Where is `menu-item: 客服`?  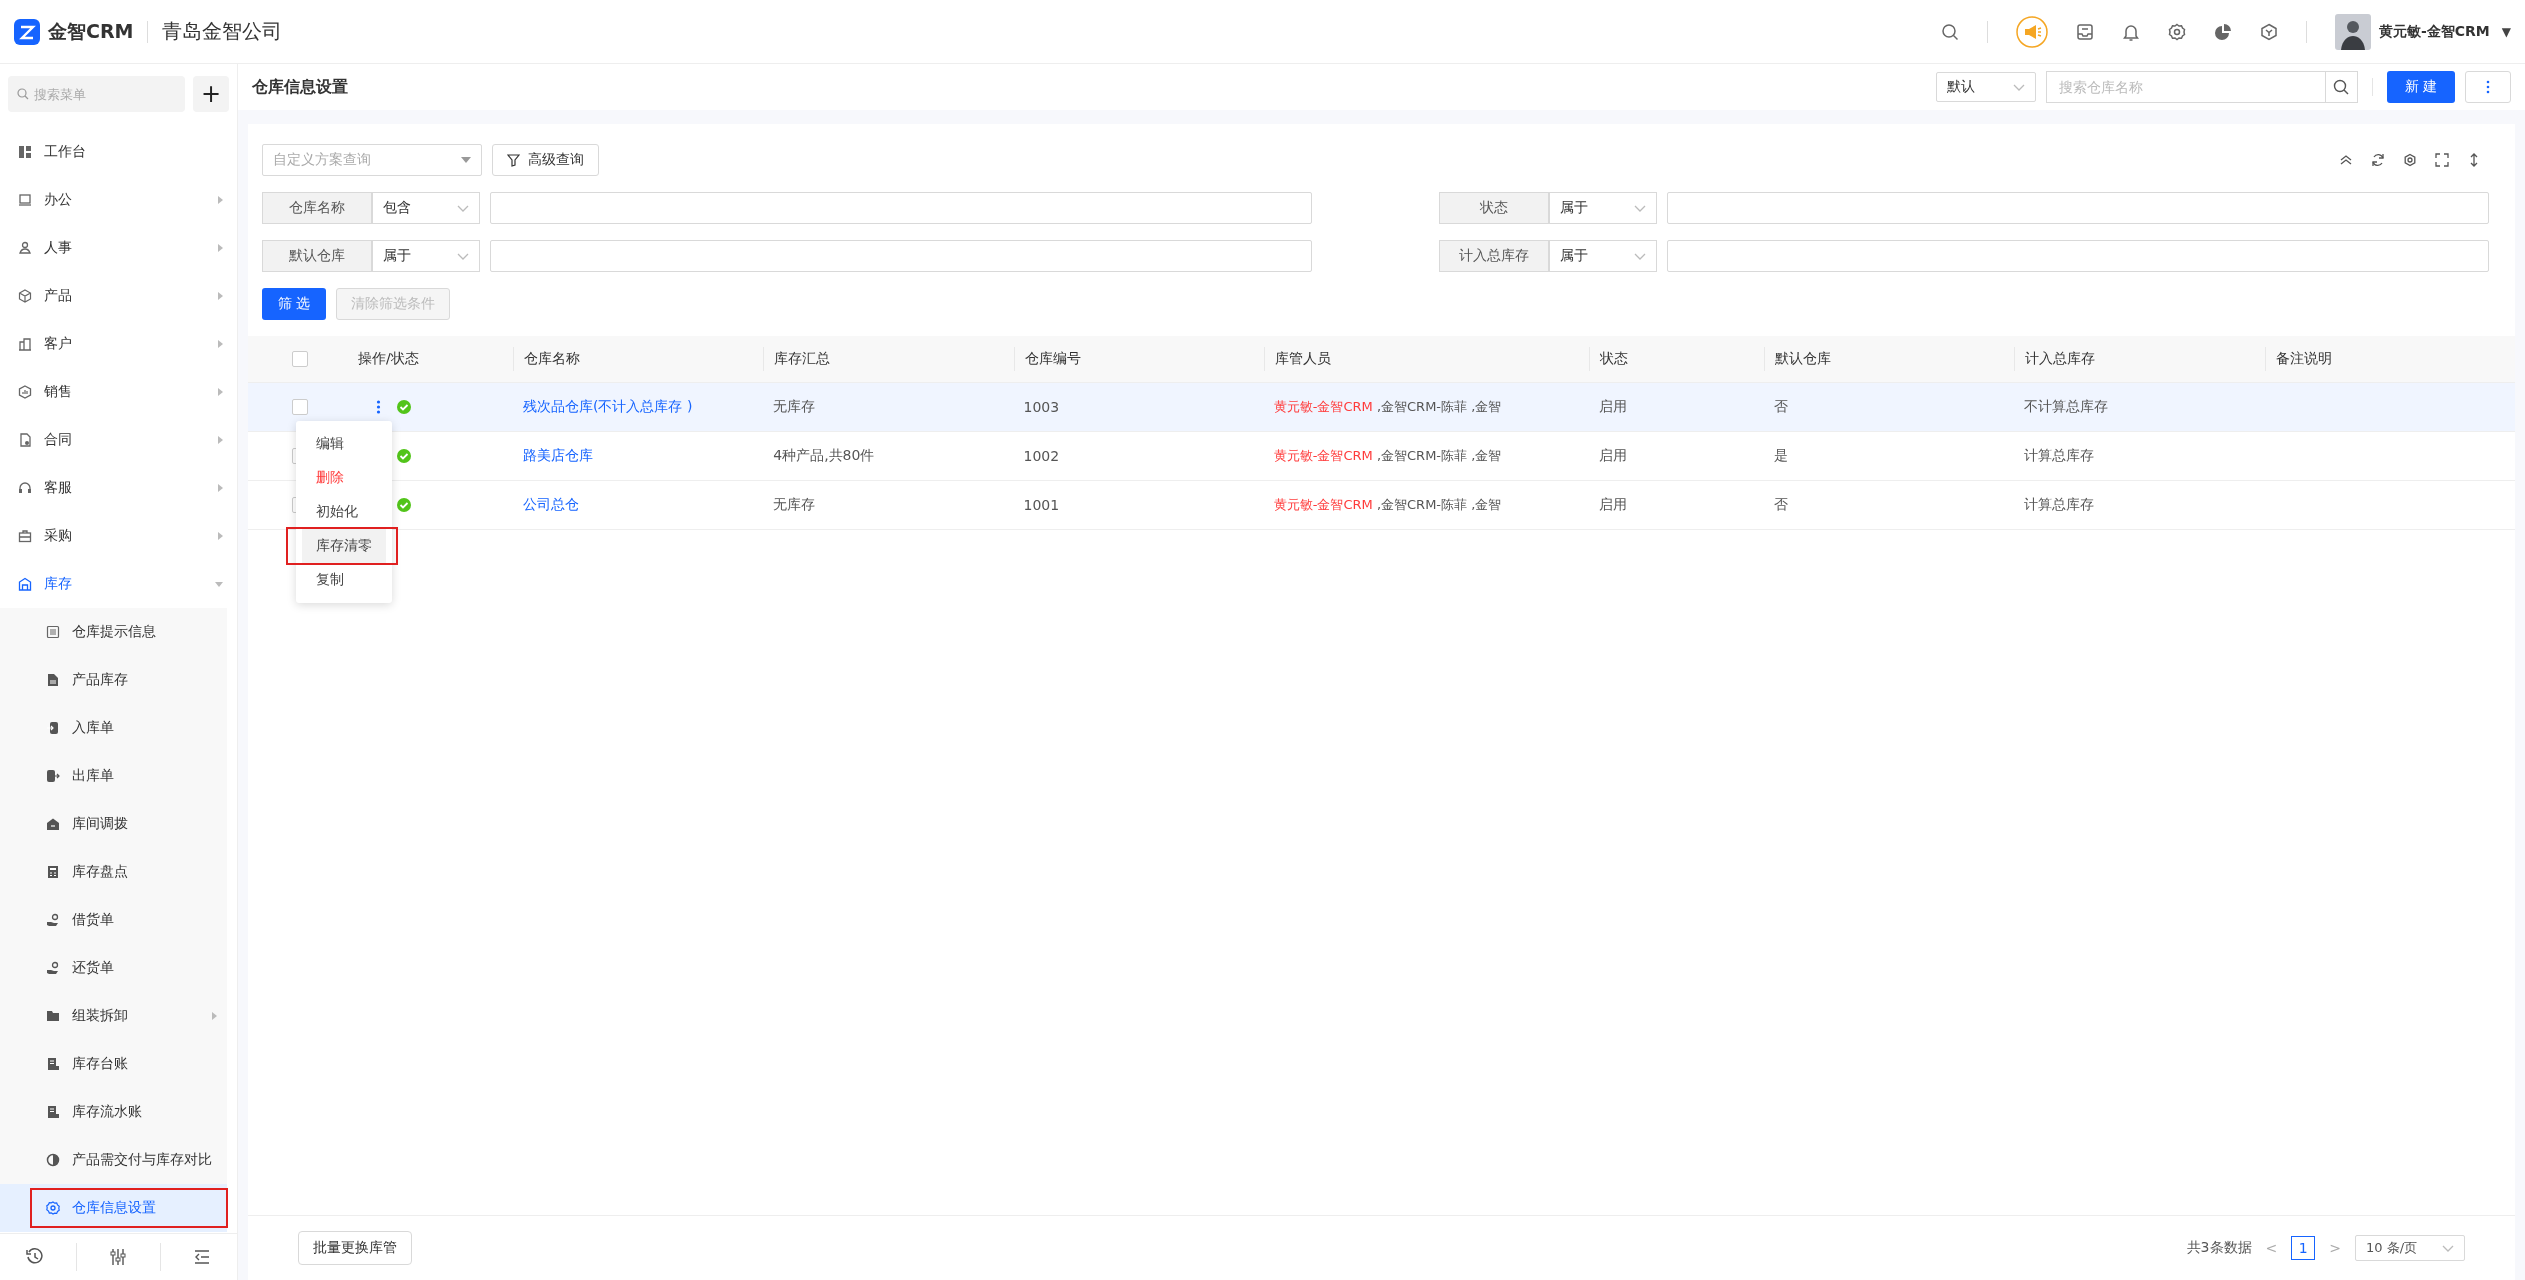
menu-item: 客服 is located at coordinates (118, 488).